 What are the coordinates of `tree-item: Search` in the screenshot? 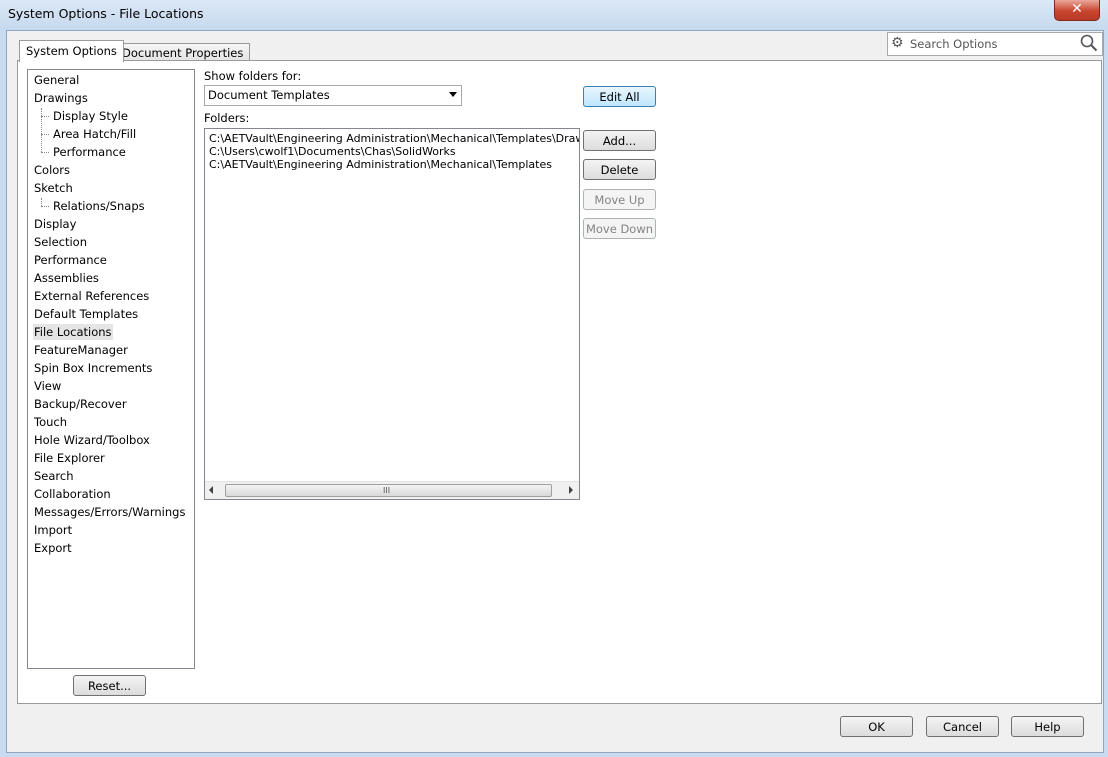 It's located at (54, 476).